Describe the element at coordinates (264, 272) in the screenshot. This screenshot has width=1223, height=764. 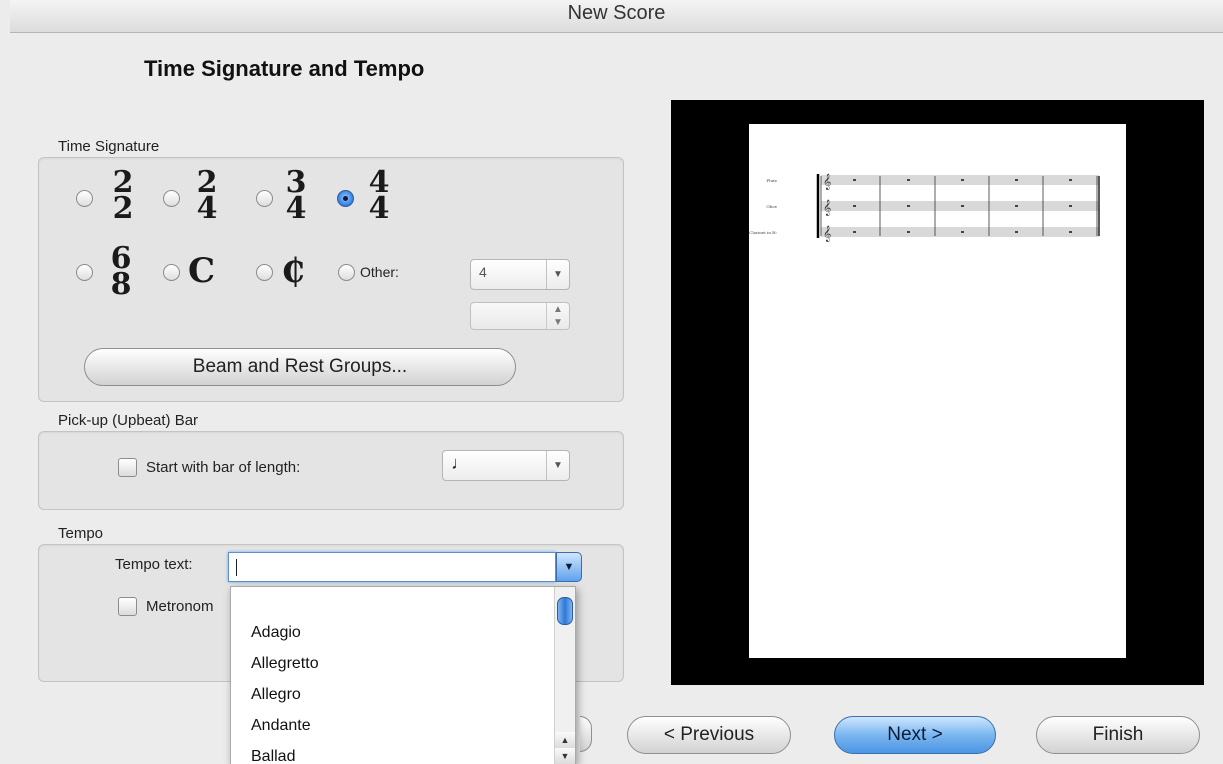
I see `cut-time-radio` at that location.